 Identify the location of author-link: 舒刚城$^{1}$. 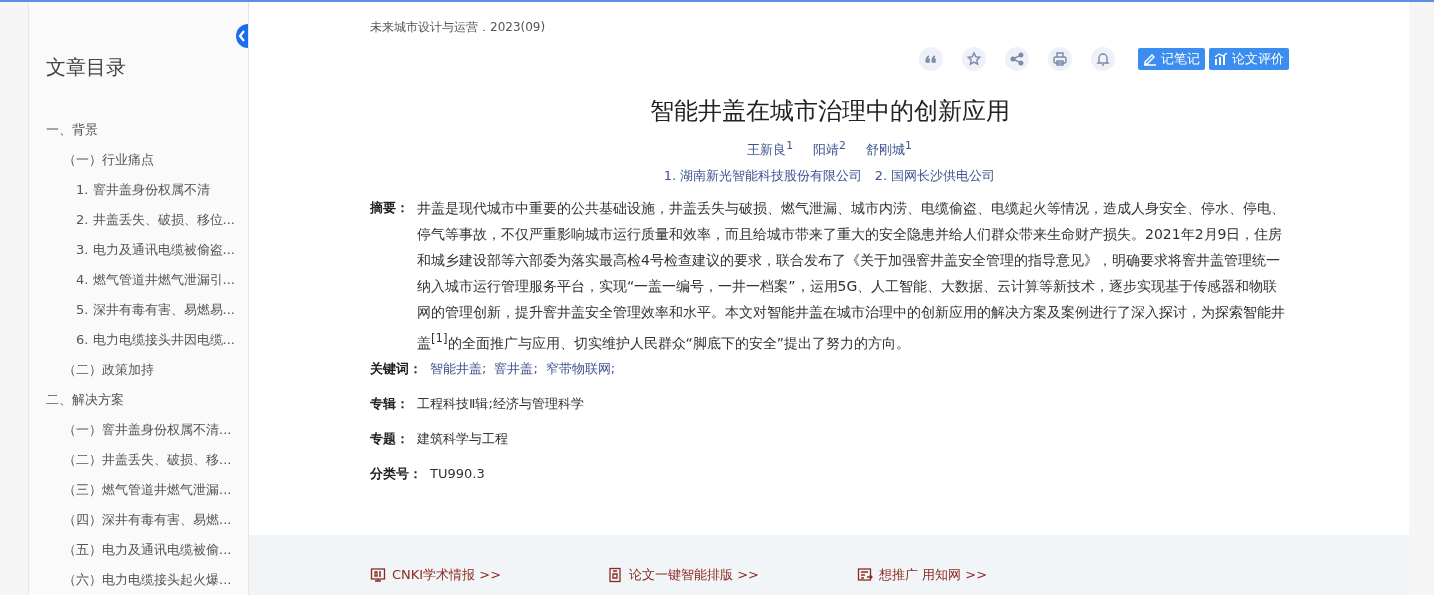
(888, 149).